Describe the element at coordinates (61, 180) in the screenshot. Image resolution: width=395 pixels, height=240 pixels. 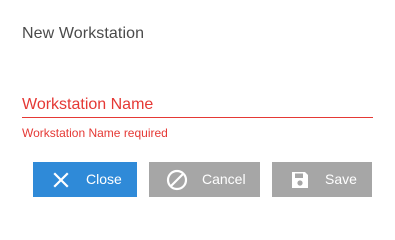
I see `close-x-icon` at that location.